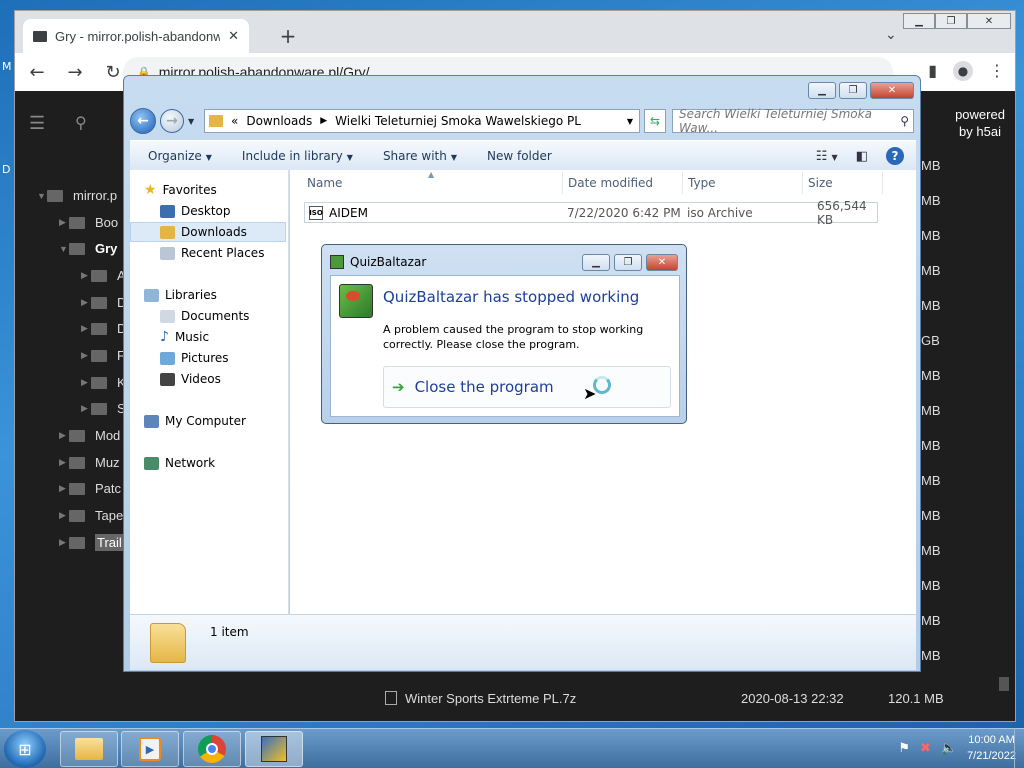 The image size is (1024, 768). I want to click on nav-my-computer: My Computer, so click(195, 421).